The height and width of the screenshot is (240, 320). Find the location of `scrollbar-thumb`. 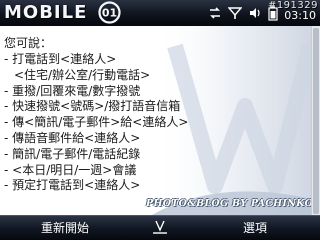

scrollbar-thumb is located at coordinates (316, 121).